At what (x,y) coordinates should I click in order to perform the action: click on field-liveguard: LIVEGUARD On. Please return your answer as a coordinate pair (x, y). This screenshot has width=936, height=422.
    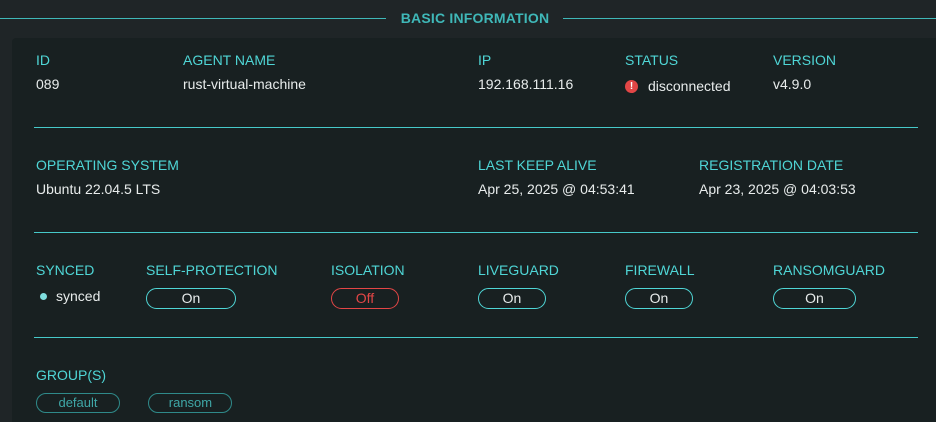
    Looking at the image, I should click on (518, 285).